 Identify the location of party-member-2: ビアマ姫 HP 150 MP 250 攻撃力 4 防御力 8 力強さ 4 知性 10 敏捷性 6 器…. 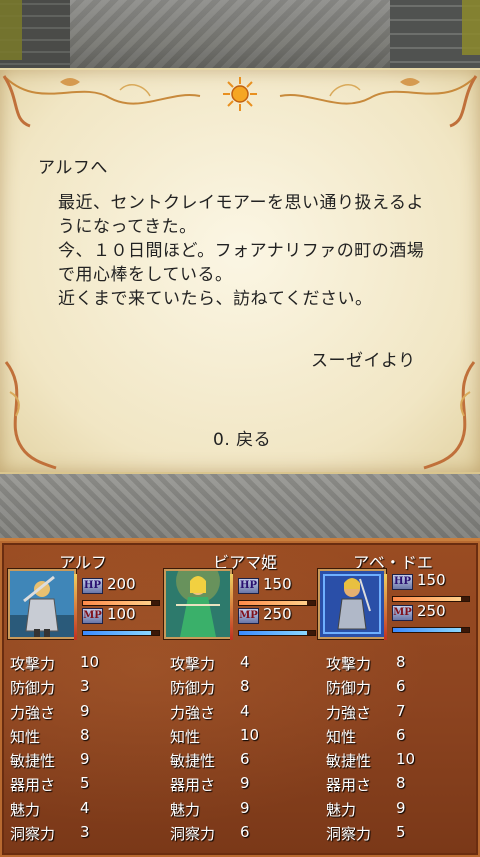
(243, 699).